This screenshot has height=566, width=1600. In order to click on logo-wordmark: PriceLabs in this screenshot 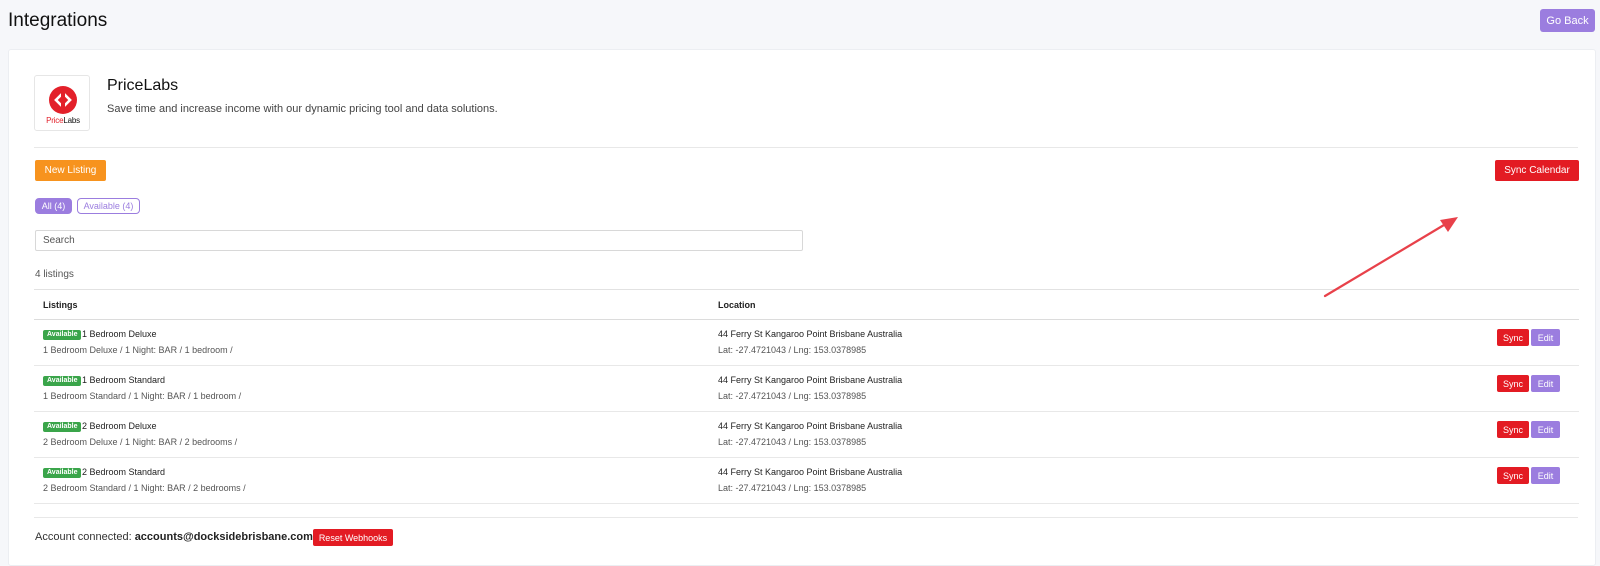, I will do `click(63, 120)`.